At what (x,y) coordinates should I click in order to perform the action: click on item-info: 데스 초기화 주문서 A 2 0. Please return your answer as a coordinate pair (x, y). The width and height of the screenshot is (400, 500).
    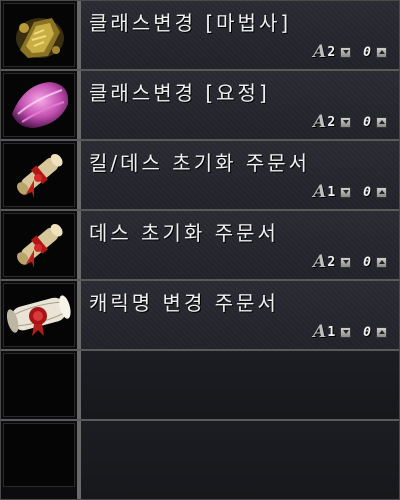
    Looking at the image, I should click on (240, 245).